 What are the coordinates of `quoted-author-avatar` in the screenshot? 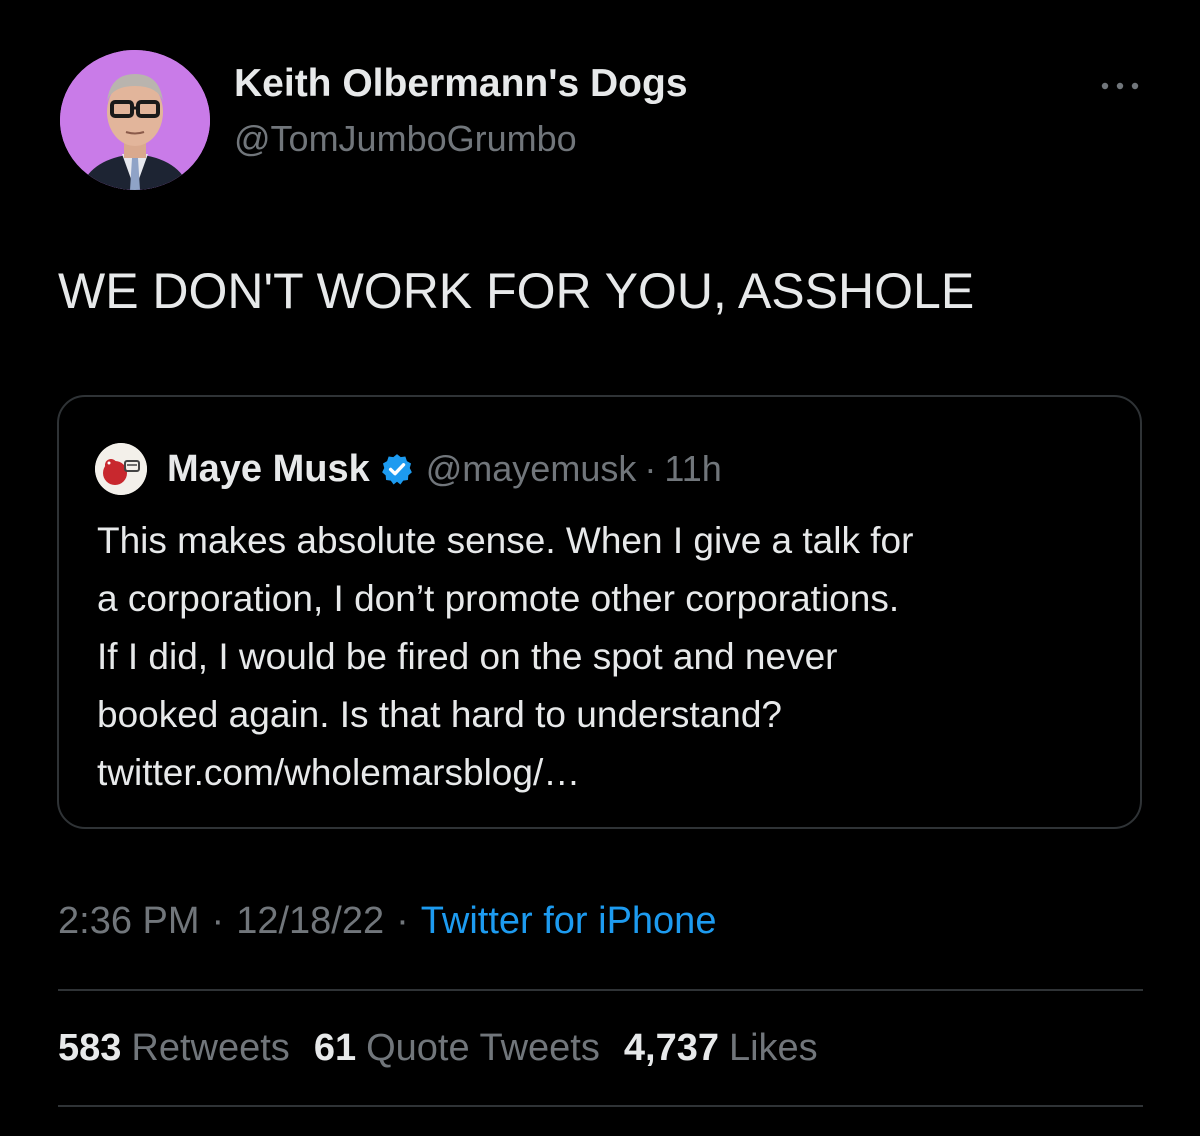 It's located at (121, 469).